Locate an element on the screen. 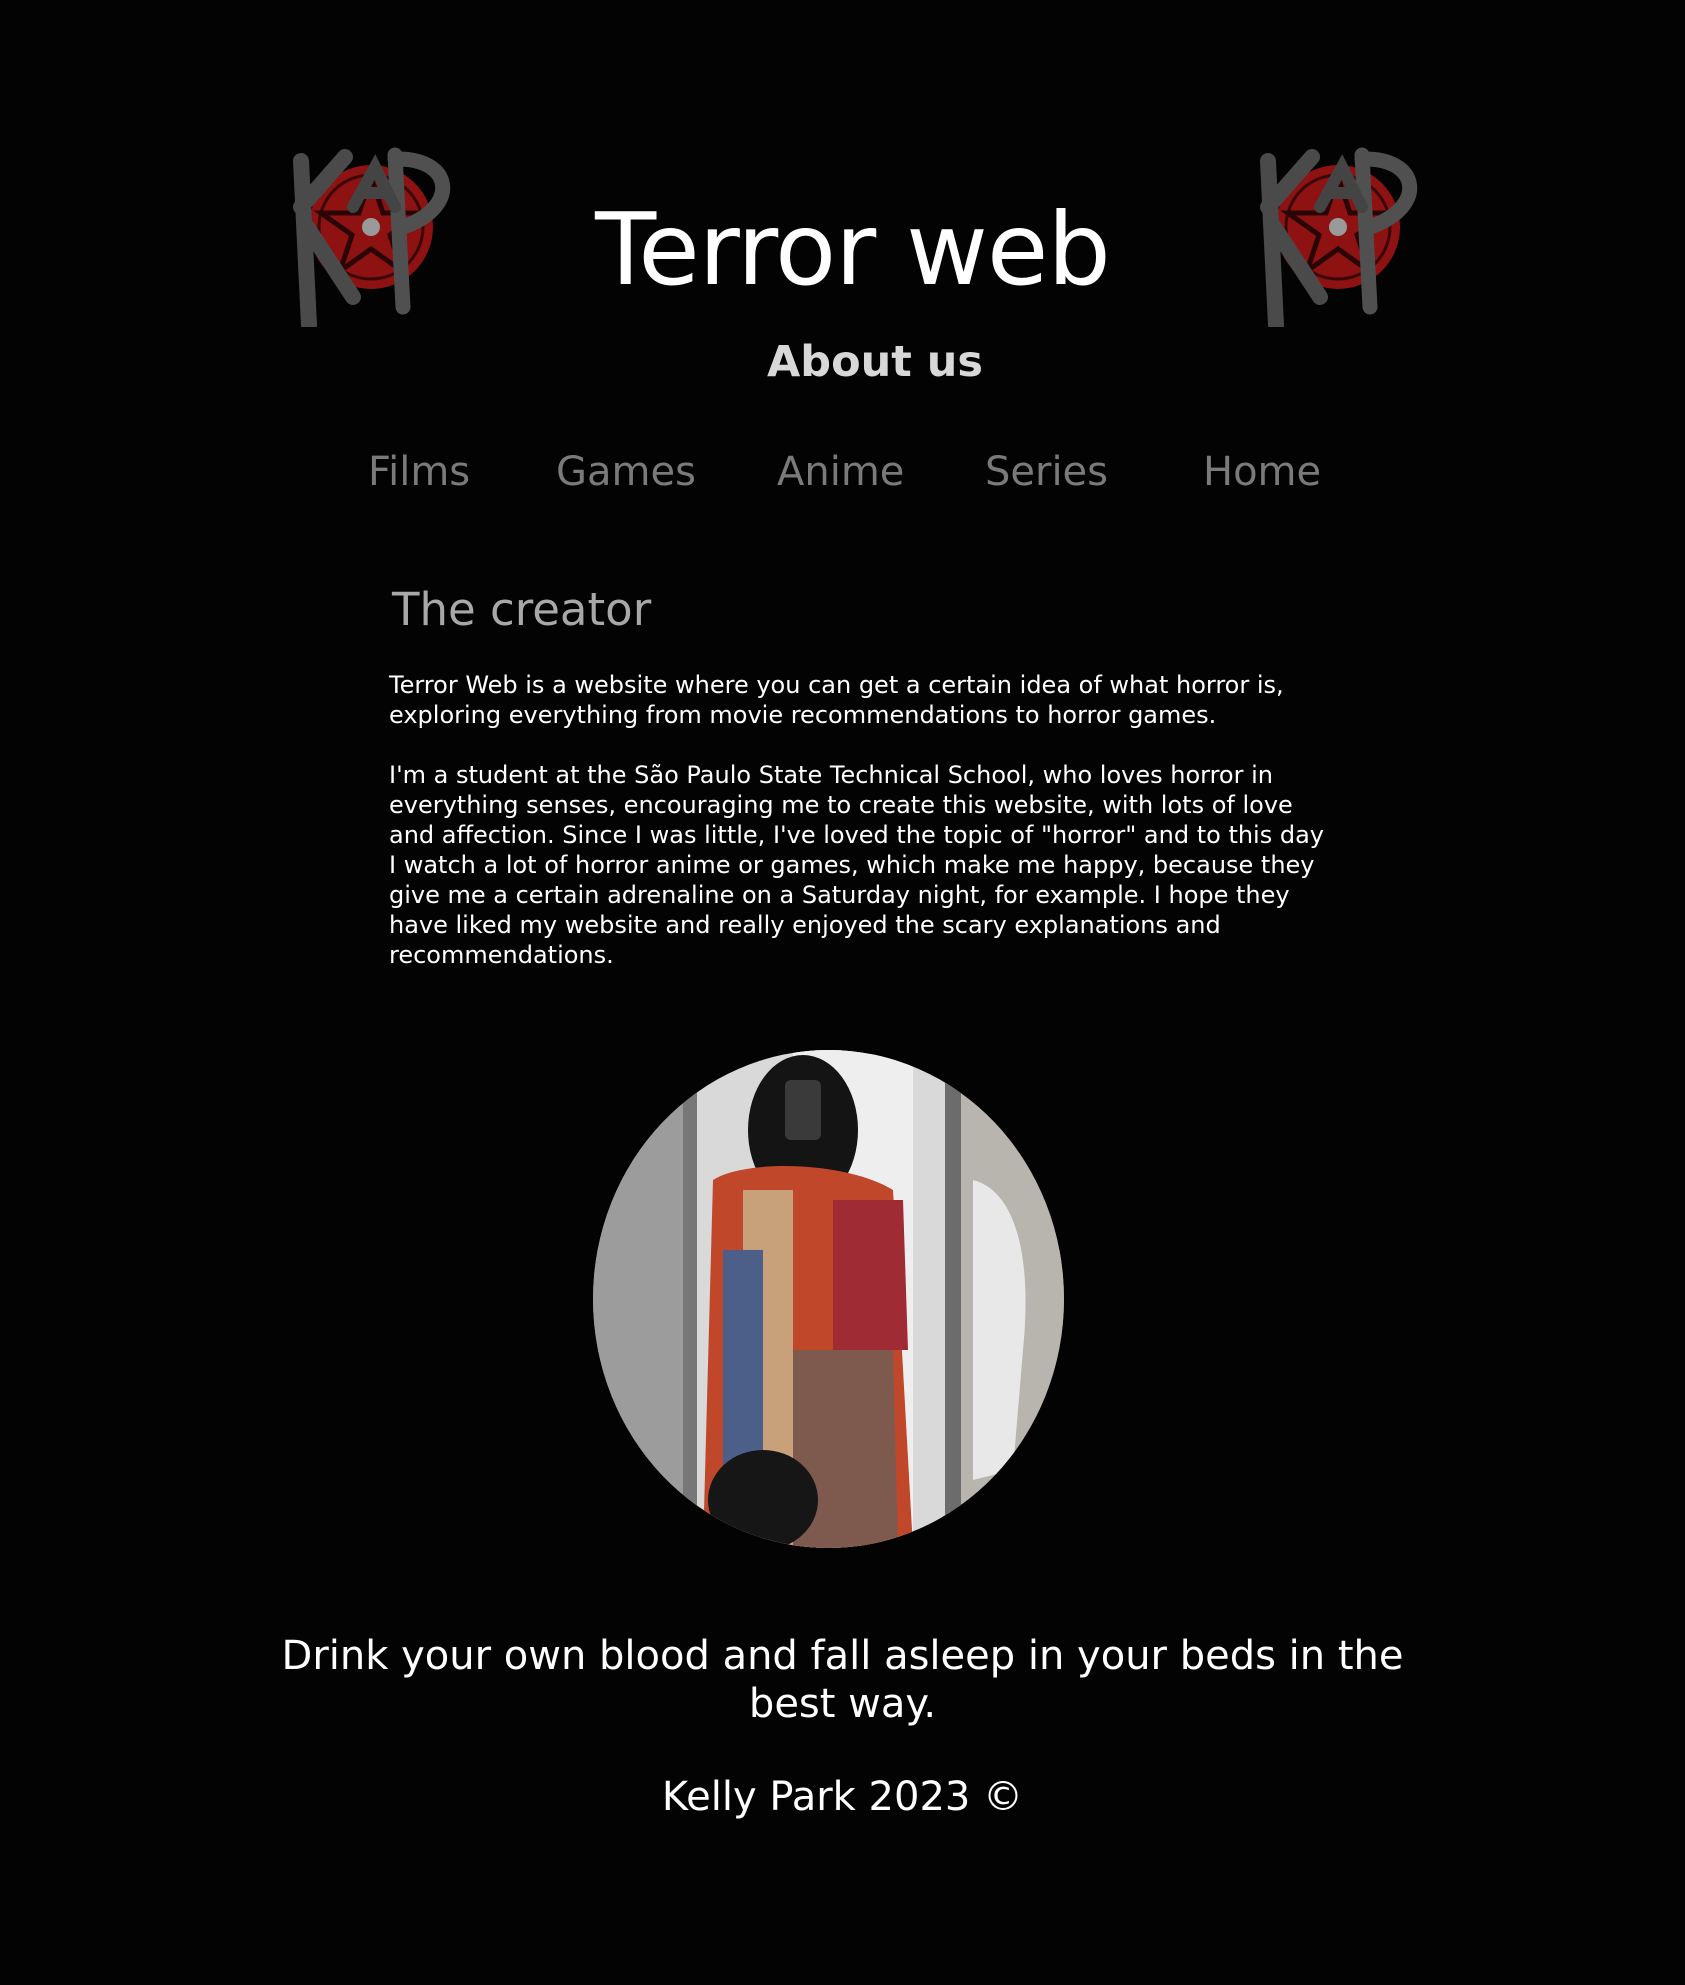 This screenshot has height=1985, width=1685. page-subtitle: About us is located at coordinates (875, 362).